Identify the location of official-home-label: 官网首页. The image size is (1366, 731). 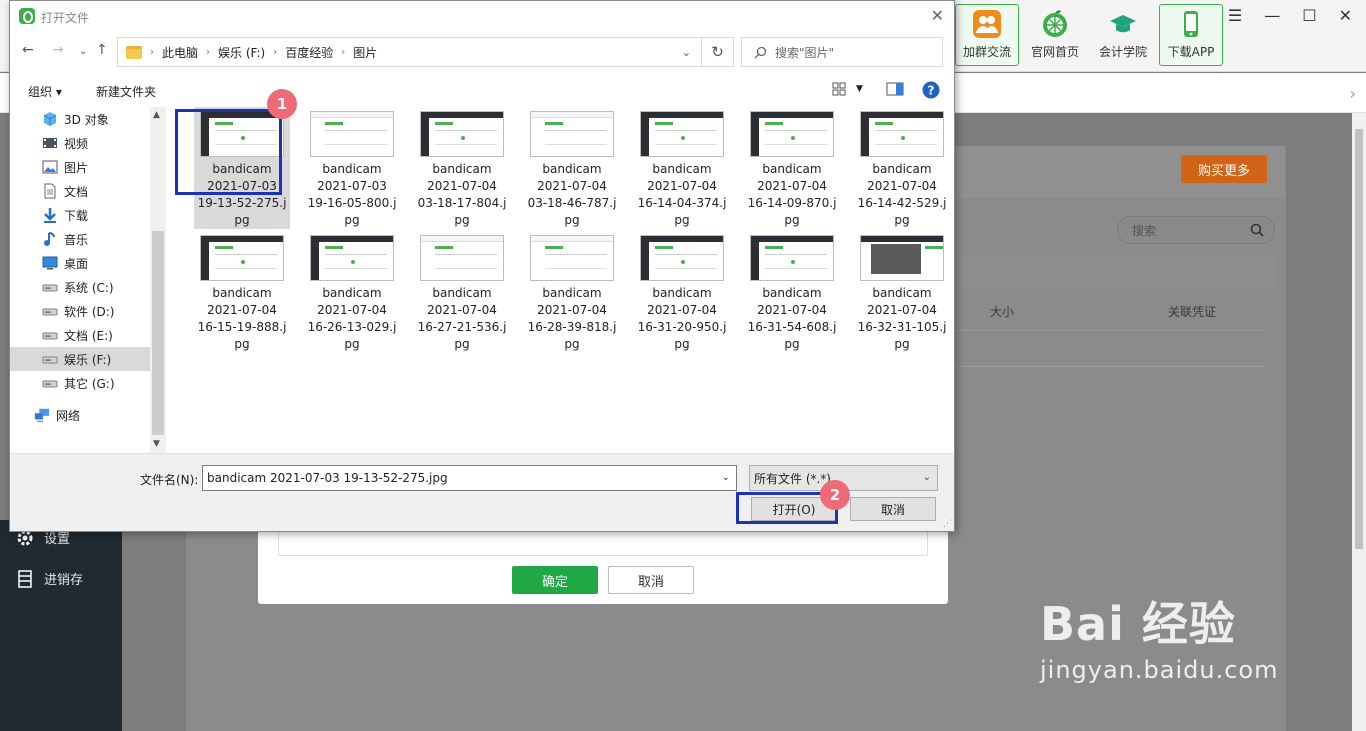
(1054, 52).